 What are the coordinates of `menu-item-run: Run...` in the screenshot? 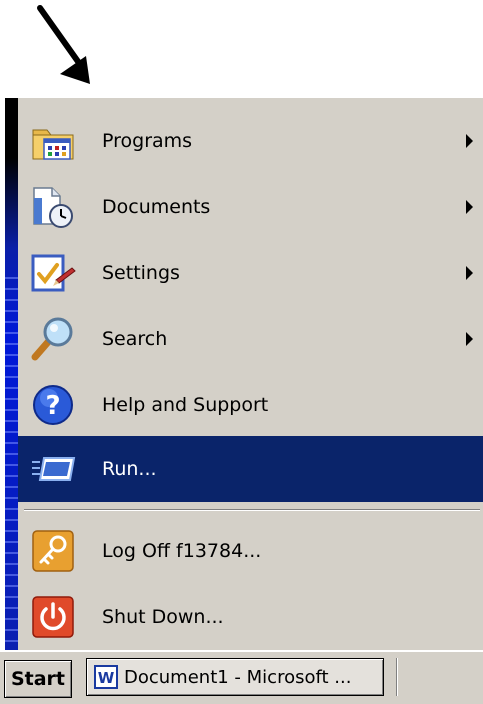 It's located at (250, 469).